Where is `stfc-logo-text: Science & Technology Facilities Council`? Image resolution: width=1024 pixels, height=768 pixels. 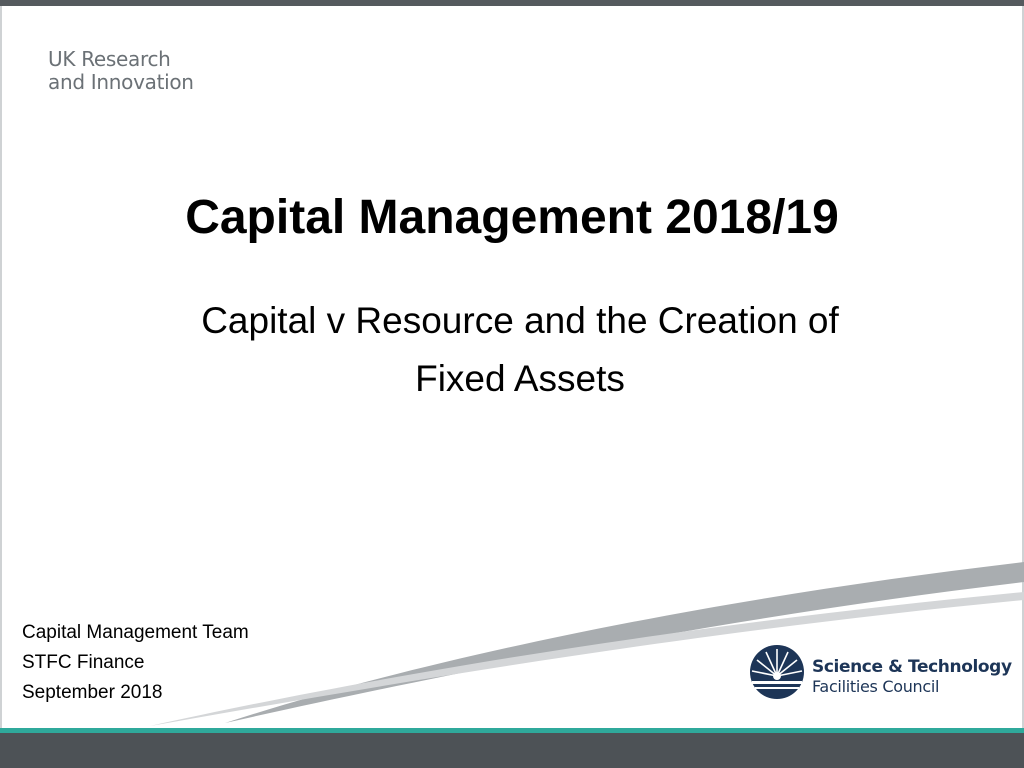
stfc-logo-text: Science & Technology Facilities Council is located at coordinates (912, 677).